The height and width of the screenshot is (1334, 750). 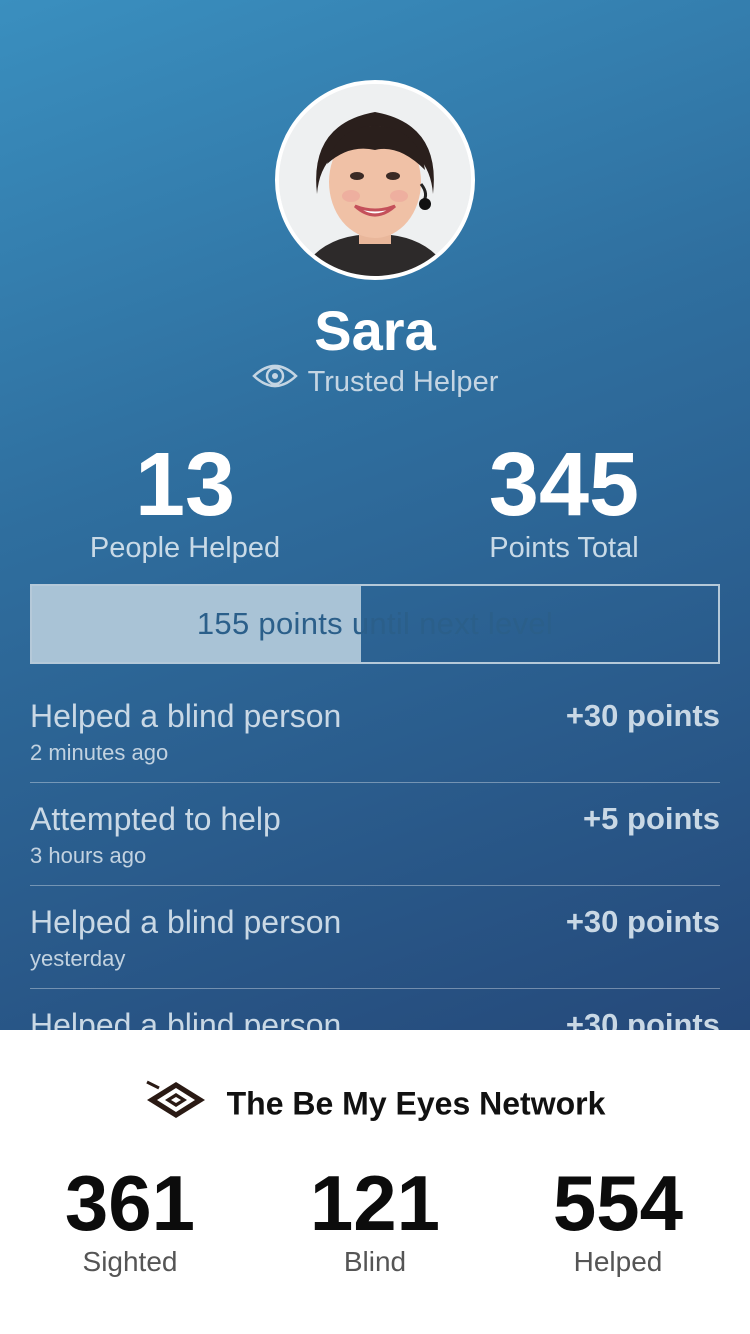 I want to click on people-helped-label: People Helped, so click(x=185, y=548).